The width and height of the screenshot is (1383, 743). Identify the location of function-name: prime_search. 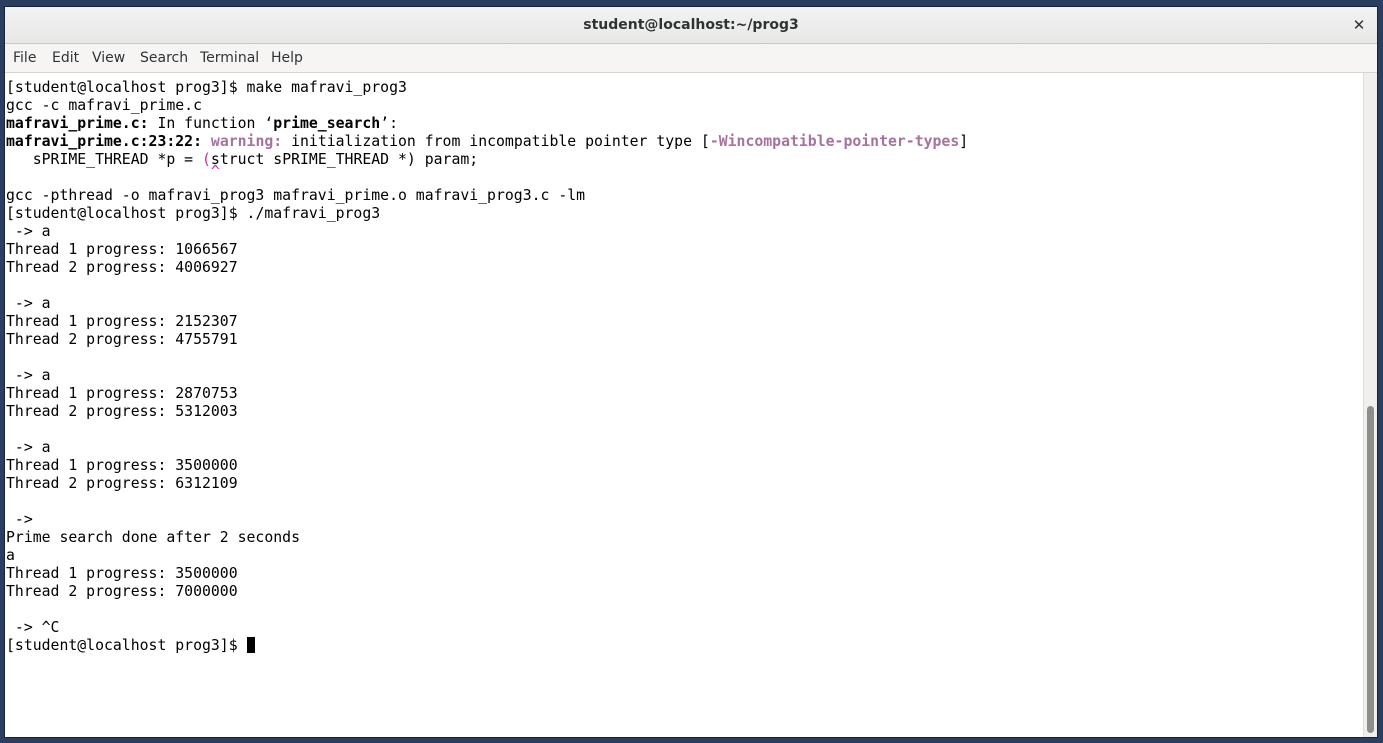
(327, 123).